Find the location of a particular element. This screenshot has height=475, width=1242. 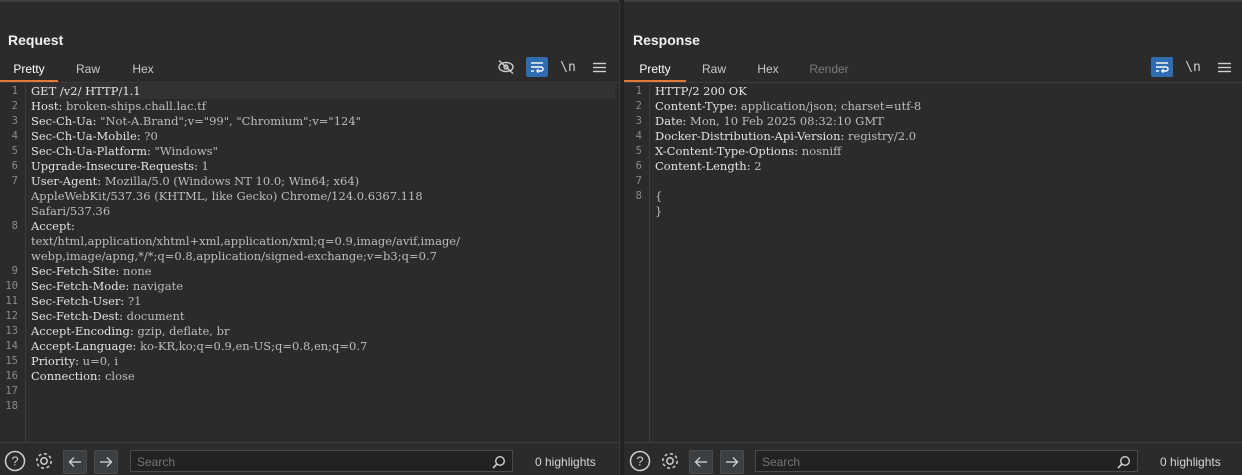

header-name: Content-Type: is located at coordinates (696, 106).